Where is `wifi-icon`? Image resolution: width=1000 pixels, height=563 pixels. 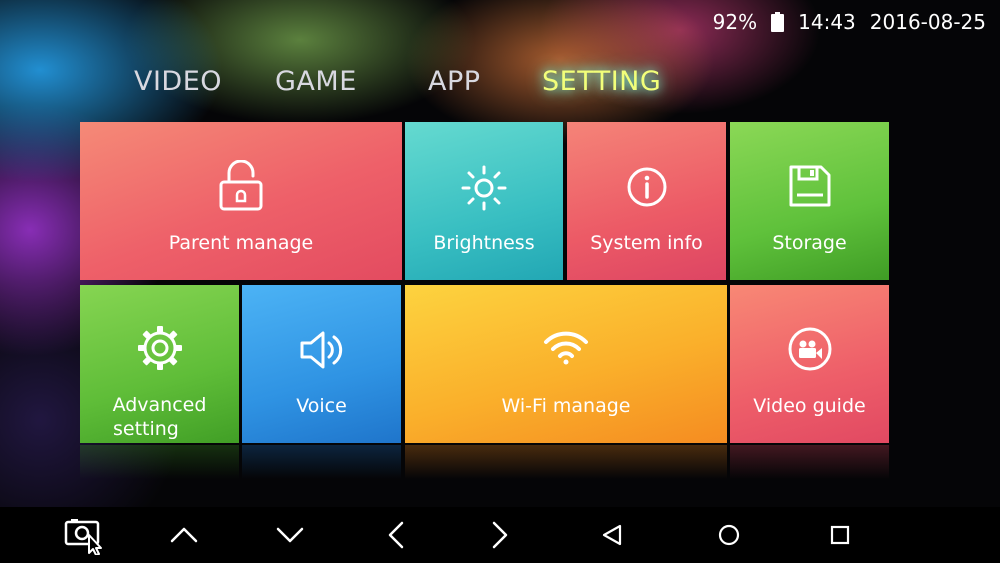 wifi-icon is located at coordinates (566, 348).